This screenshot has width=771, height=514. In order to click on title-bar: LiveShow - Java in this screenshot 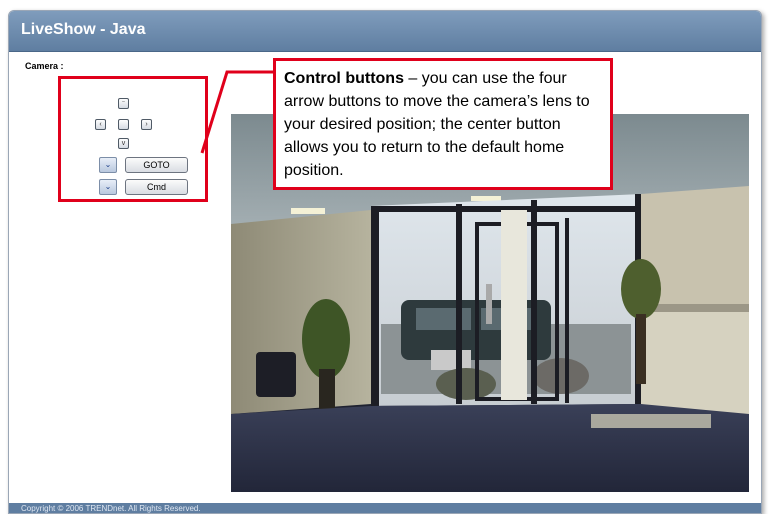, I will do `click(385, 31)`.